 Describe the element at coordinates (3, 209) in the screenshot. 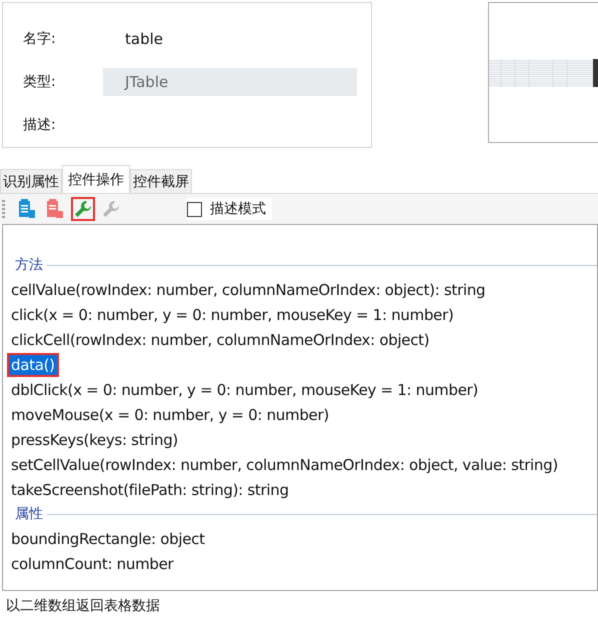

I see `grip-icon` at that location.